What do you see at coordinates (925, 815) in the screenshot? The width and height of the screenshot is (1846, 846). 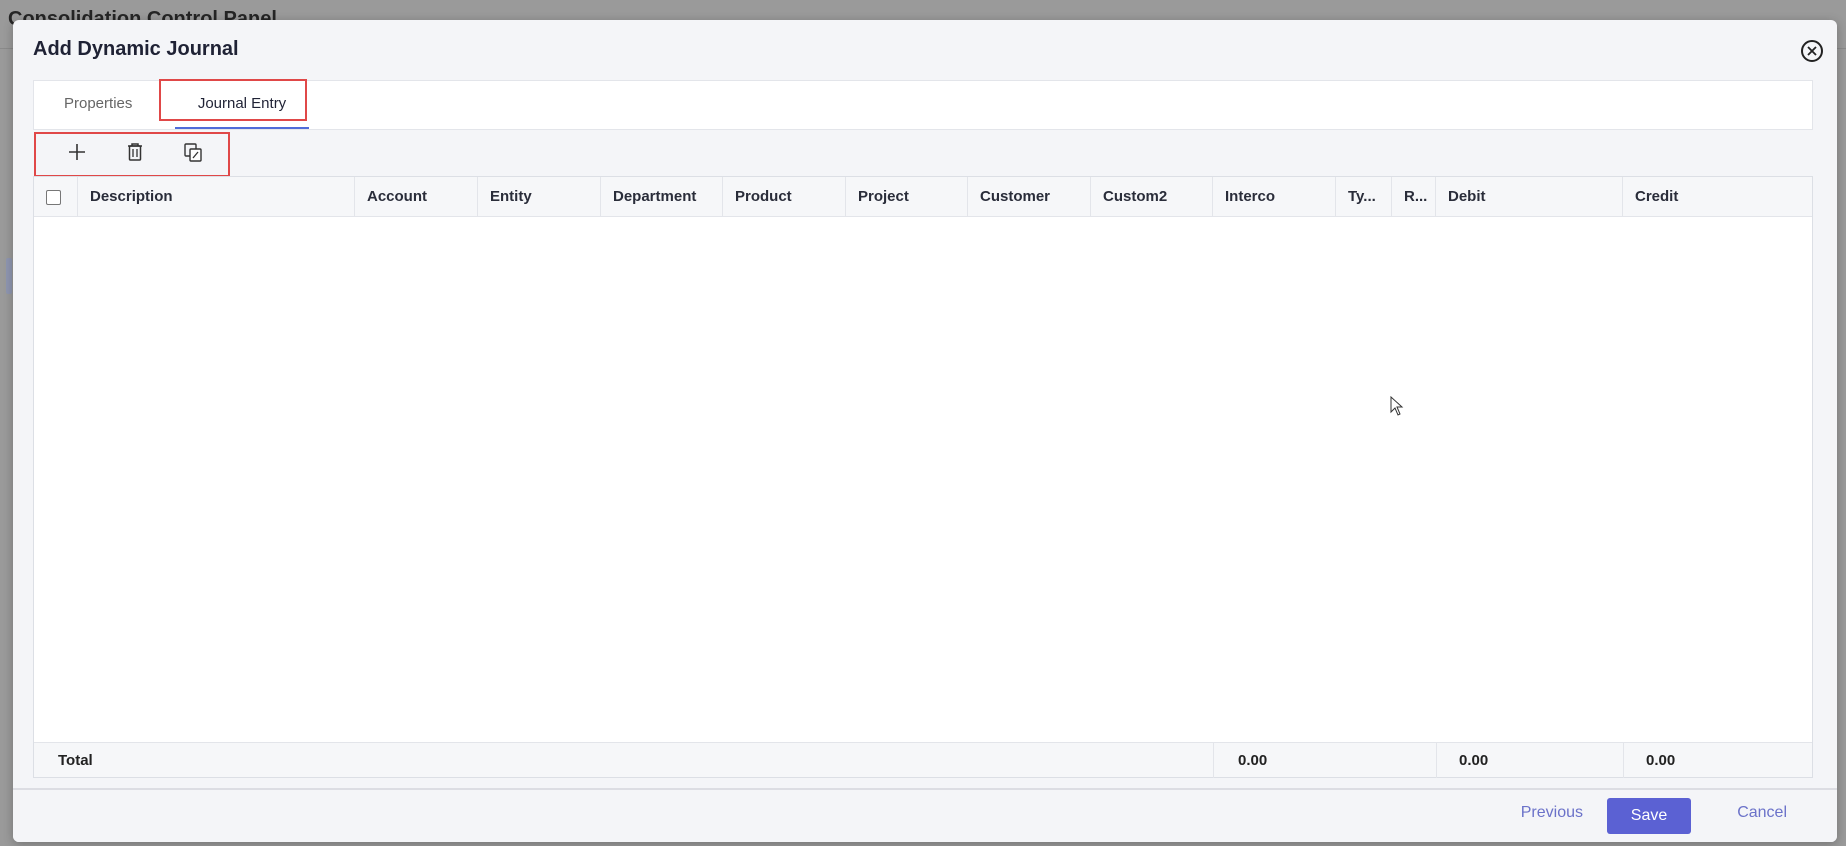 I see `dialog-footer: Previous Save Cancel` at bounding box center [925, 815].